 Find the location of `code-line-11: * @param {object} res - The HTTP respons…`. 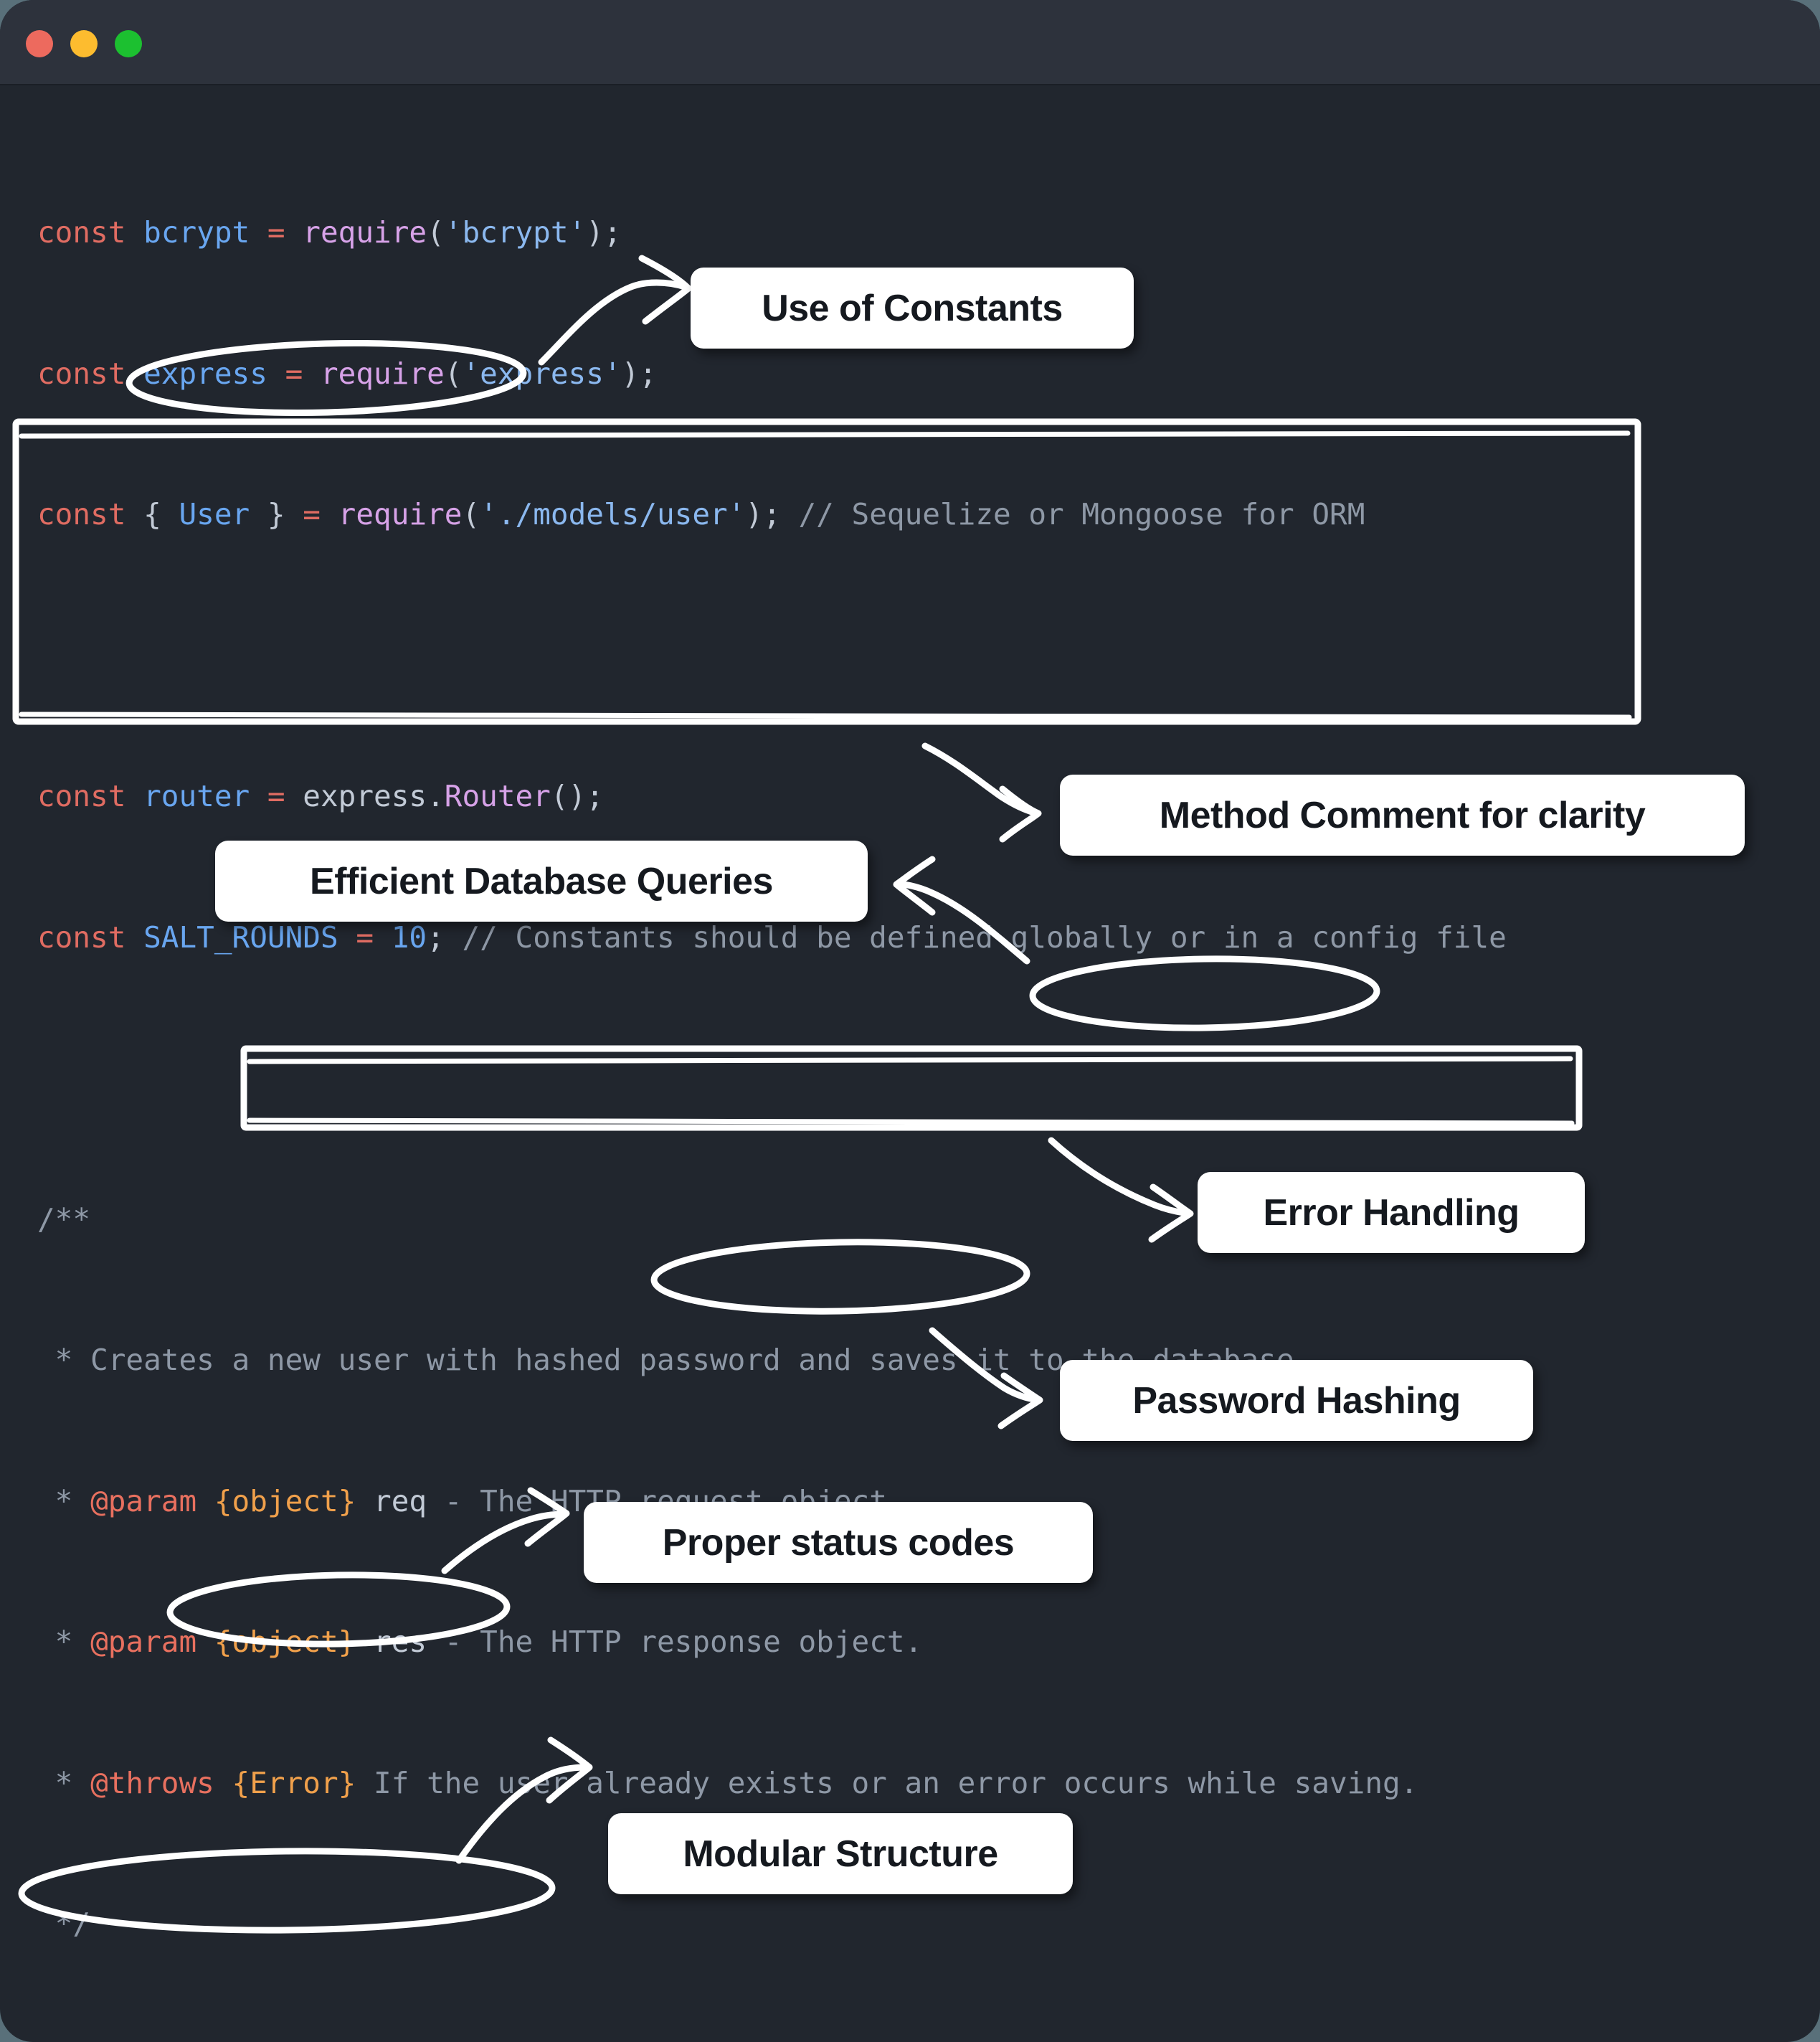

code-line-11: * @param {object} res - The HTTP respons… is located at coordinates (480, 1642).